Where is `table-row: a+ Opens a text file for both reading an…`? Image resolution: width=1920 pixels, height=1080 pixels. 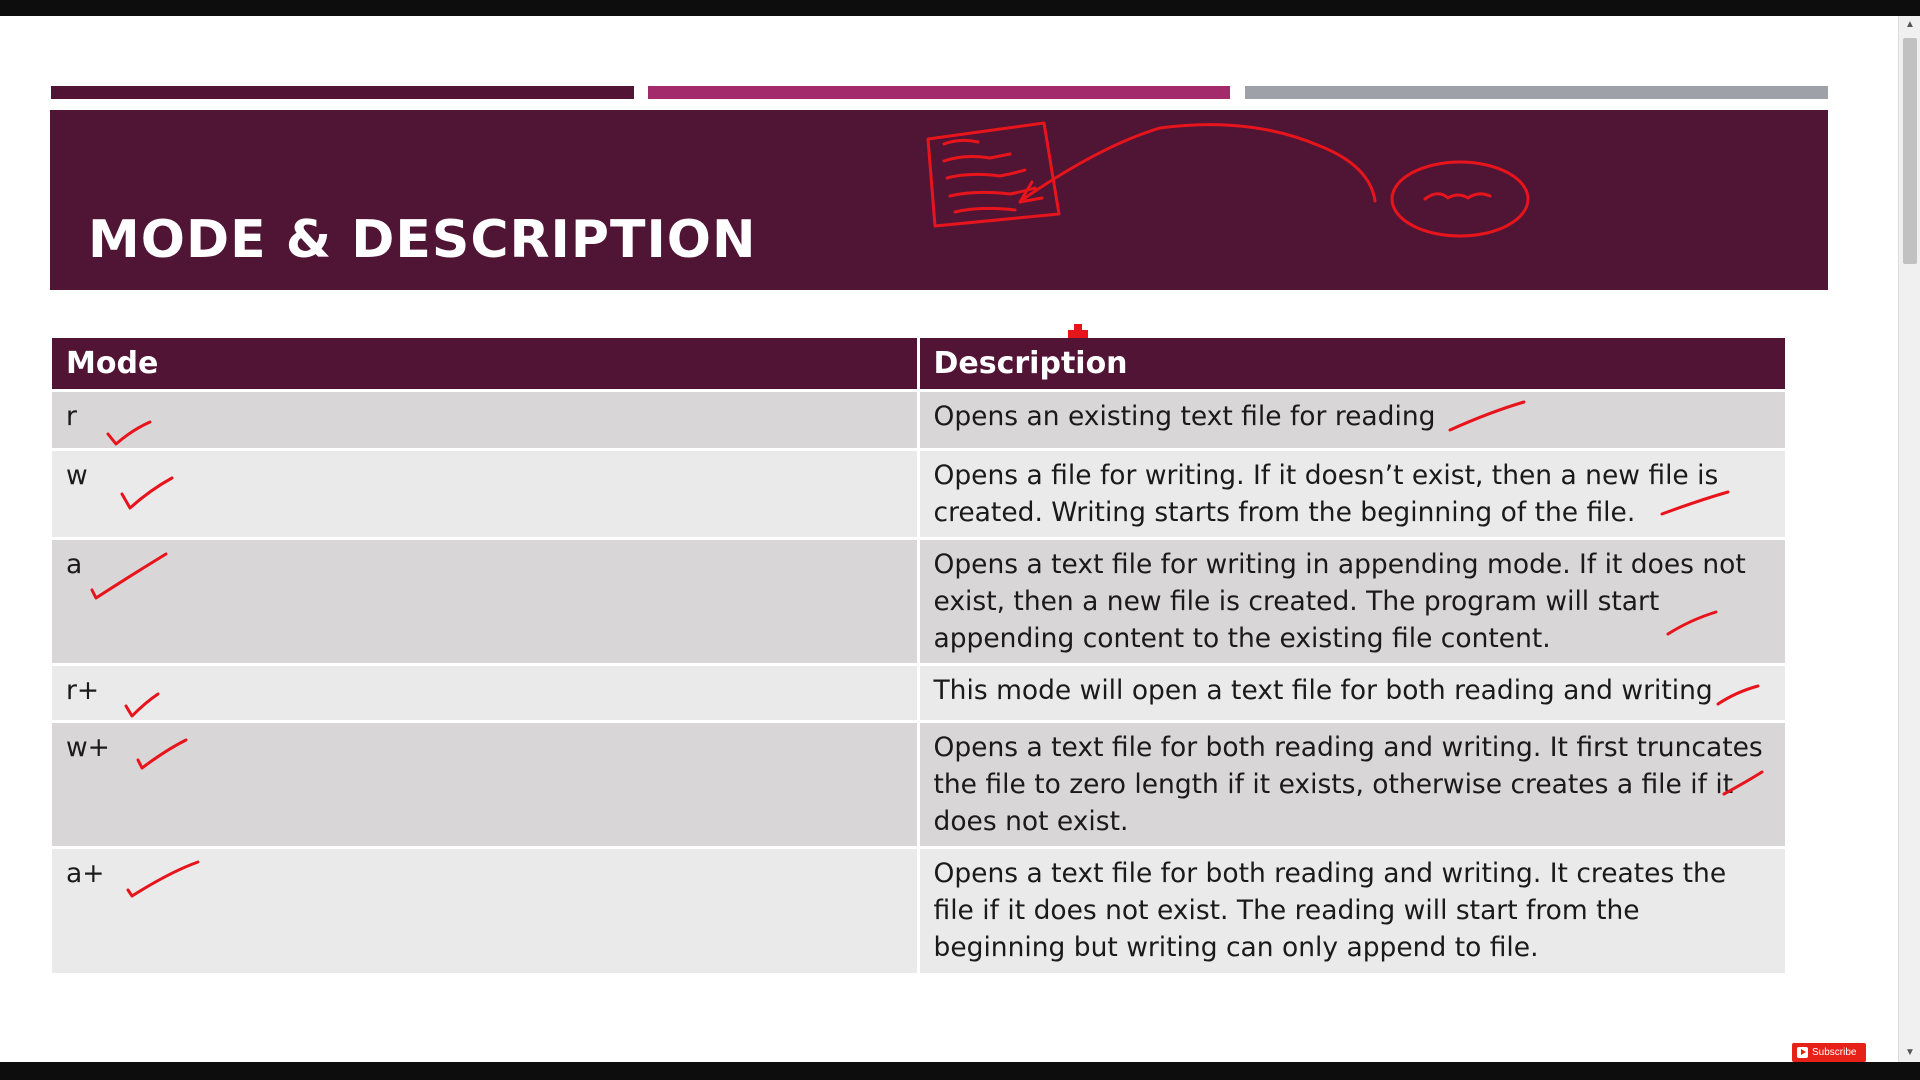 table-row: a+ Opens a text file for both reading an… is located at coordinates (918, 909).